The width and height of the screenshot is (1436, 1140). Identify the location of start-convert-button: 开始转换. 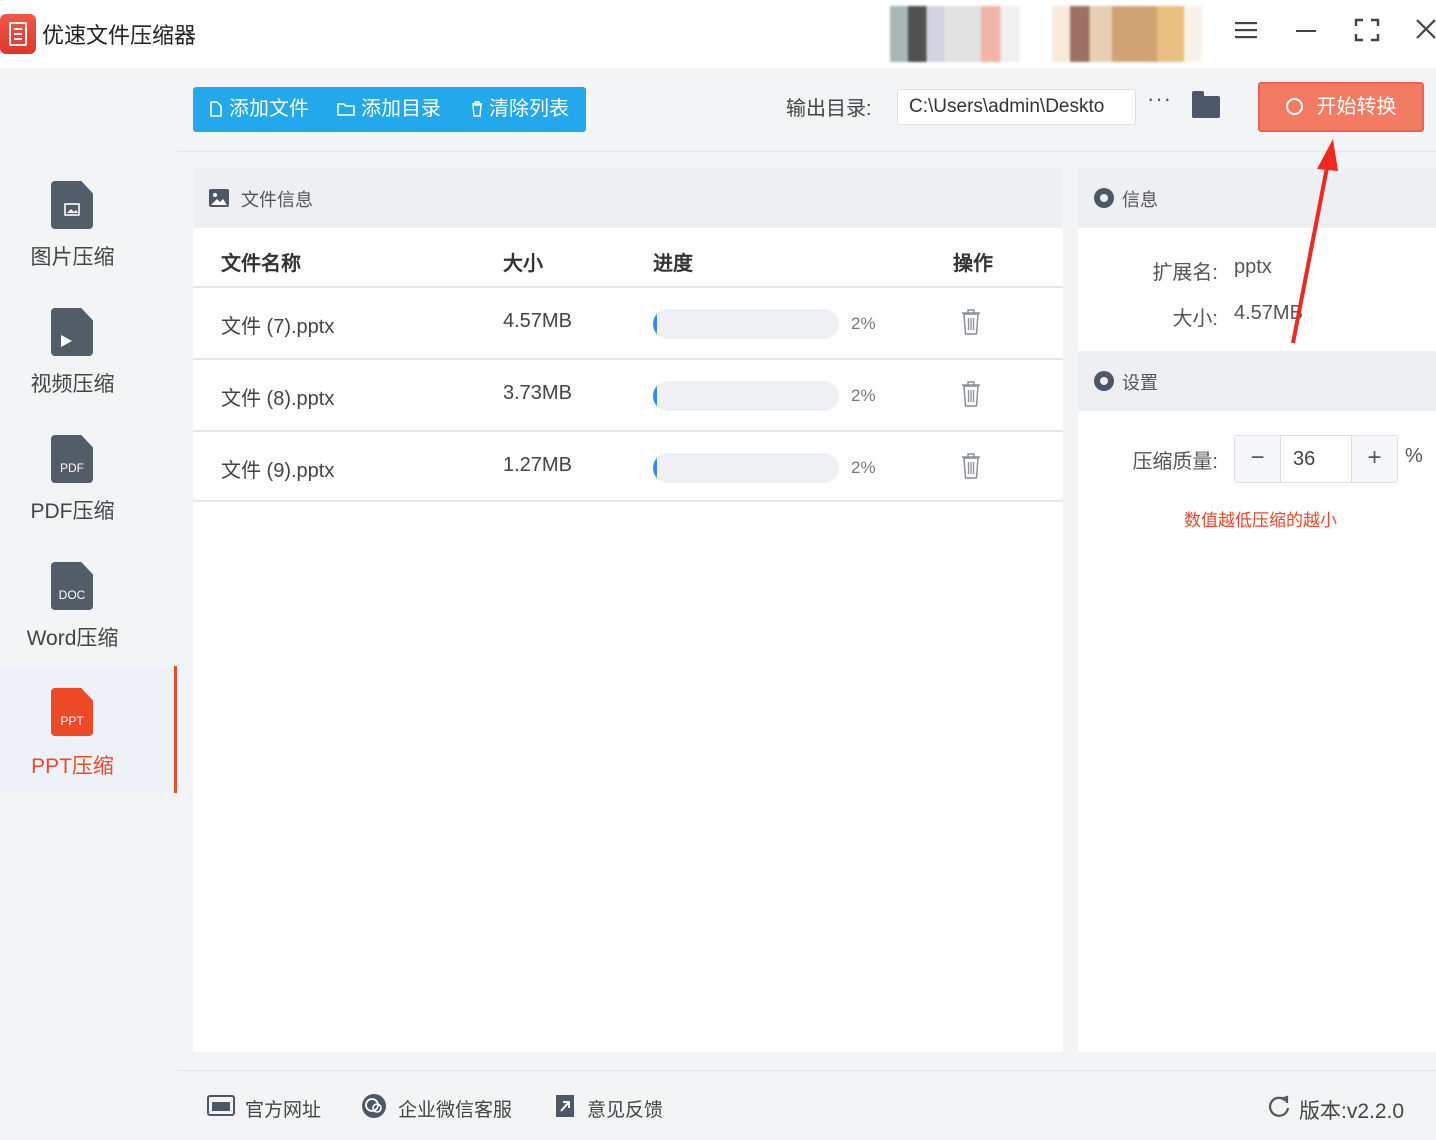
(1341, 107).